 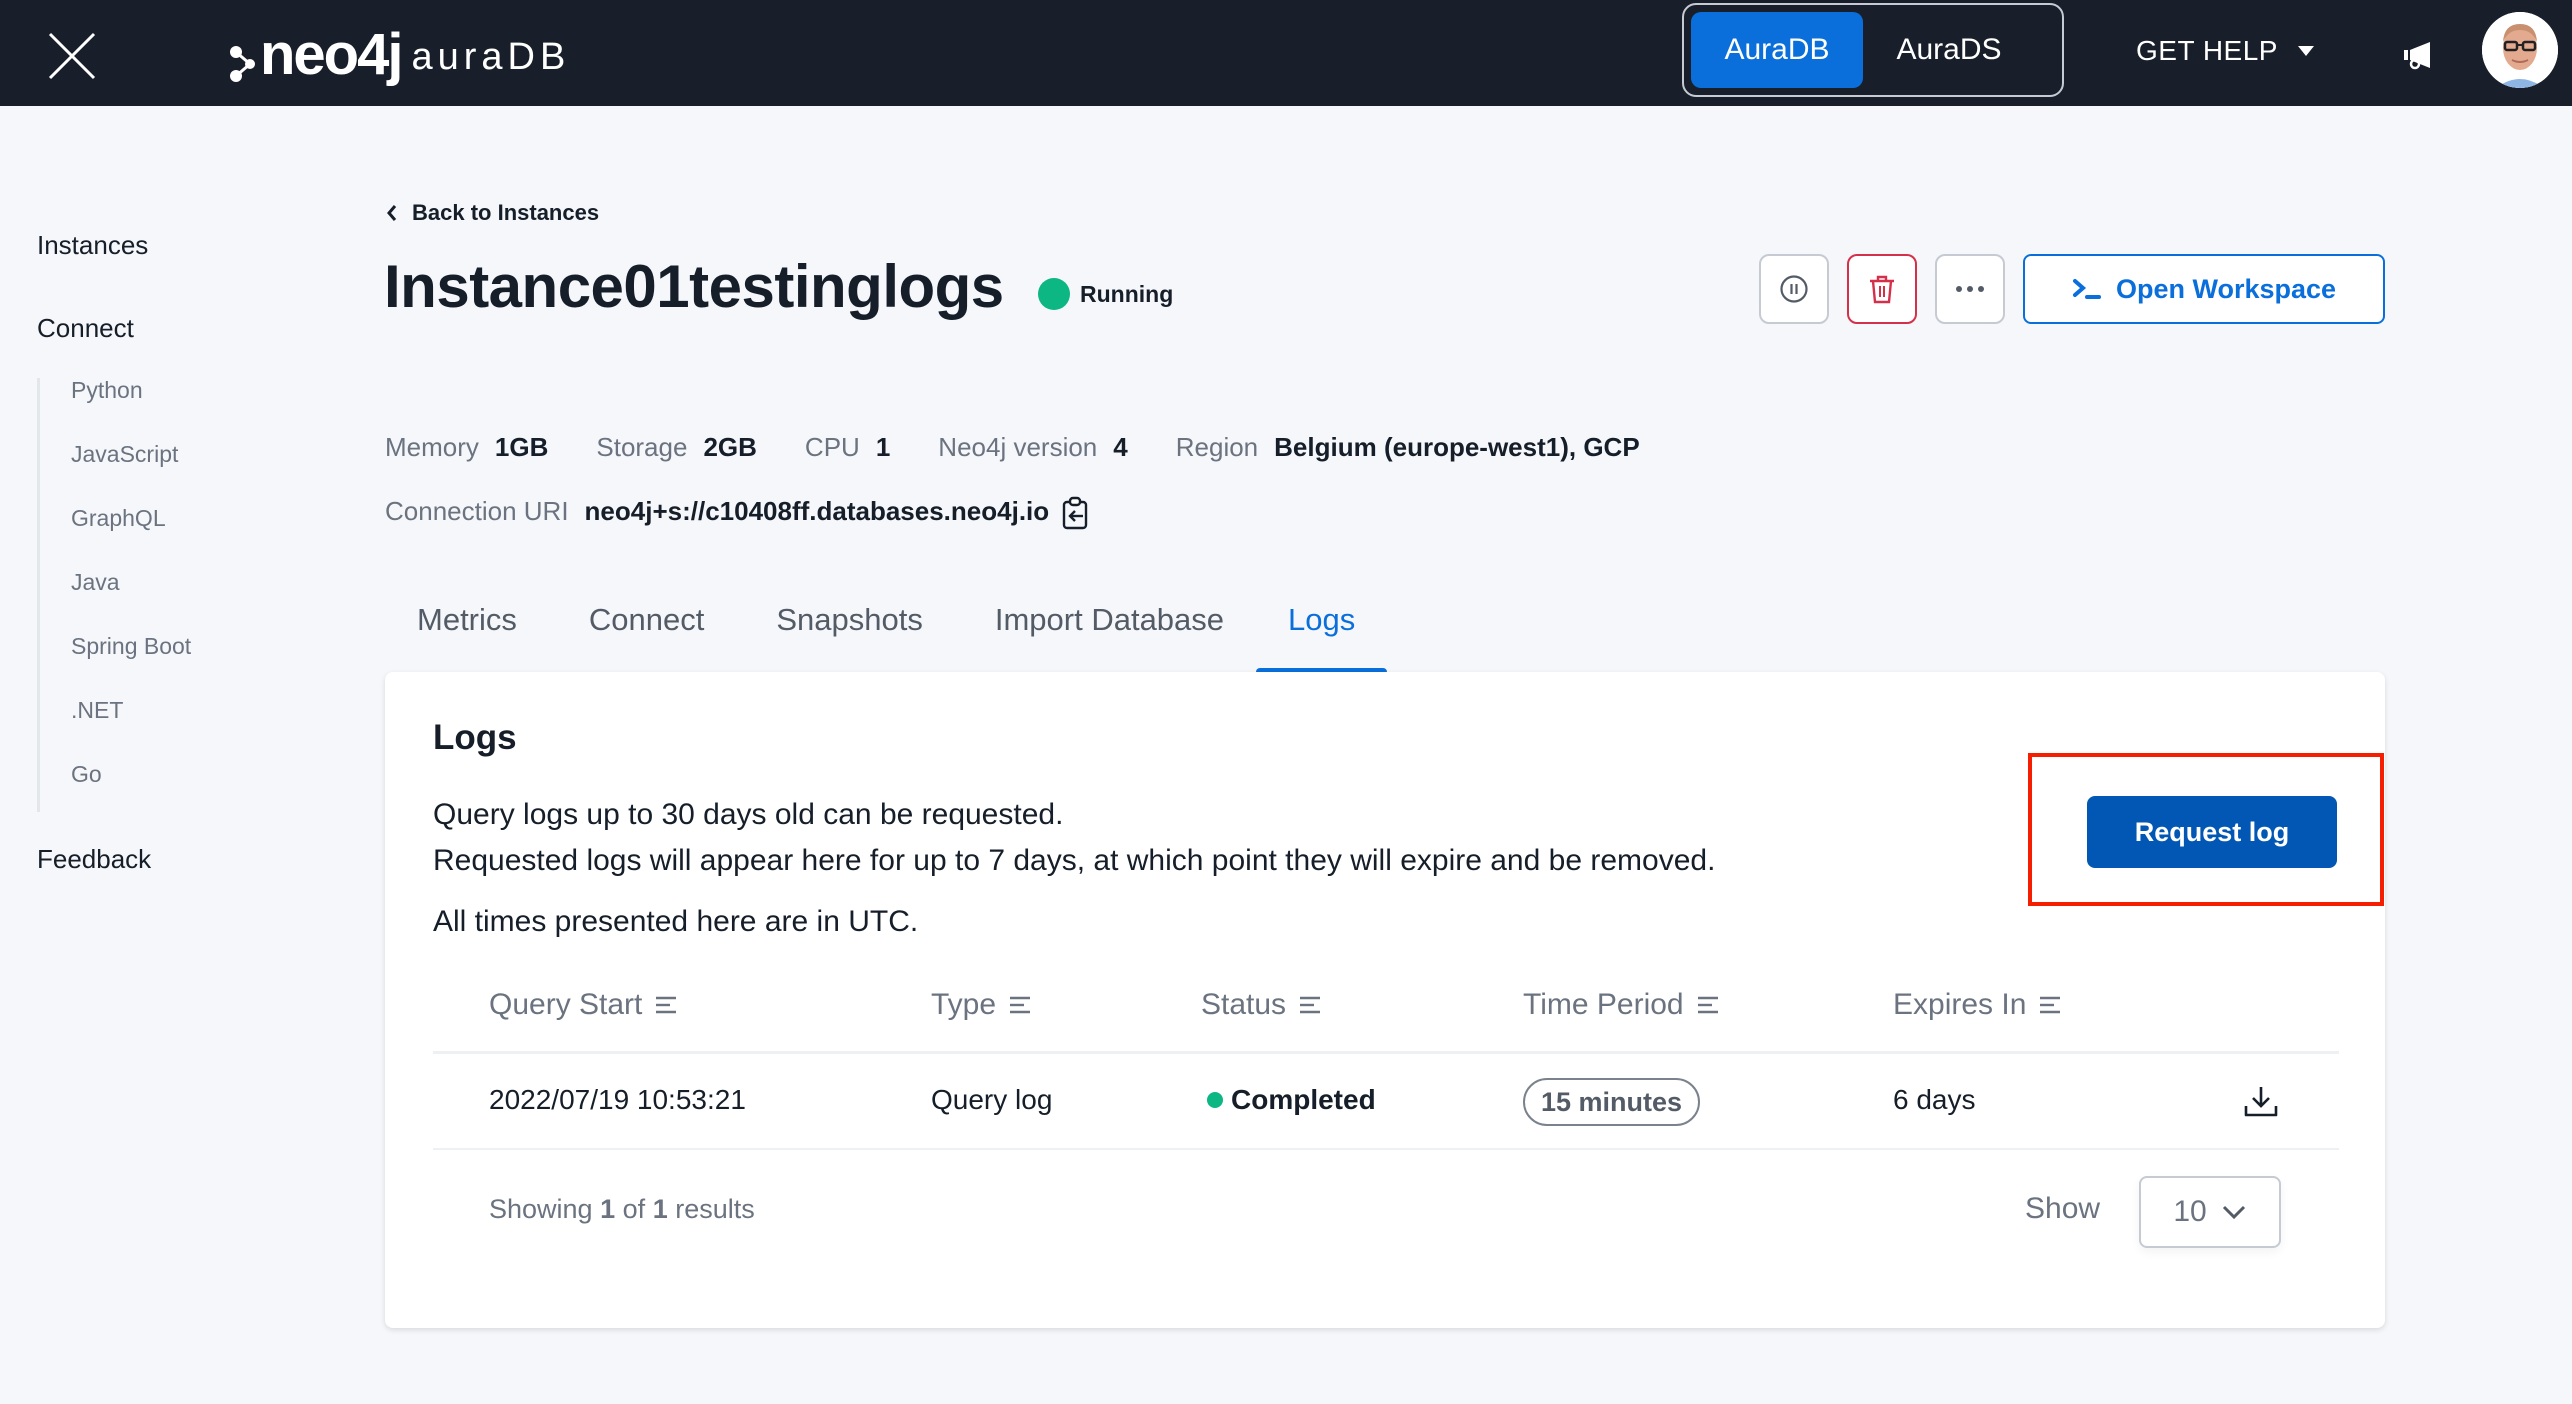 I want to click on region-value: Belgium (europe-west1), GCP, so click(x=1457, y=447).